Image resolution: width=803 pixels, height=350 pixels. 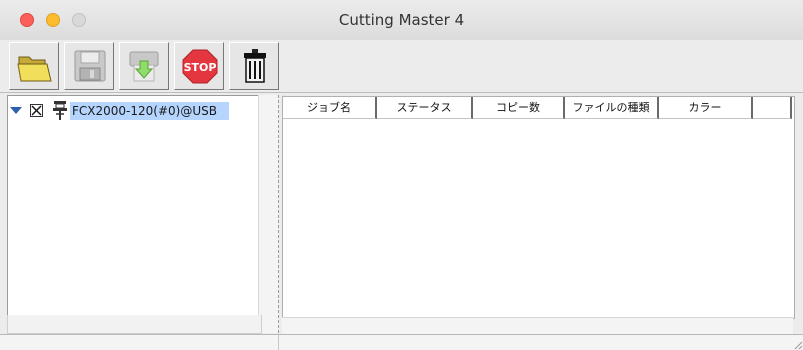 I want to click on trash-can-icon, so click(x=255, y=66).